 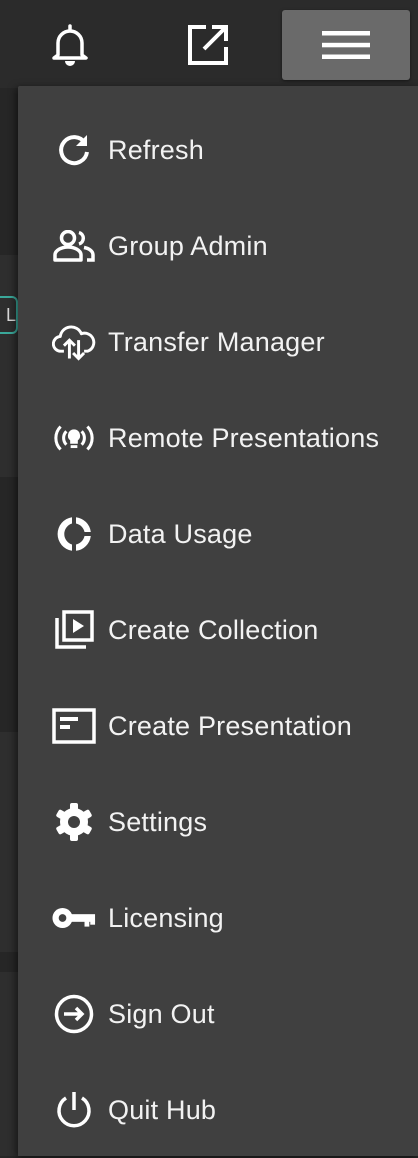 I want to click on donut-chart-icon, so click(x=74, y=534).